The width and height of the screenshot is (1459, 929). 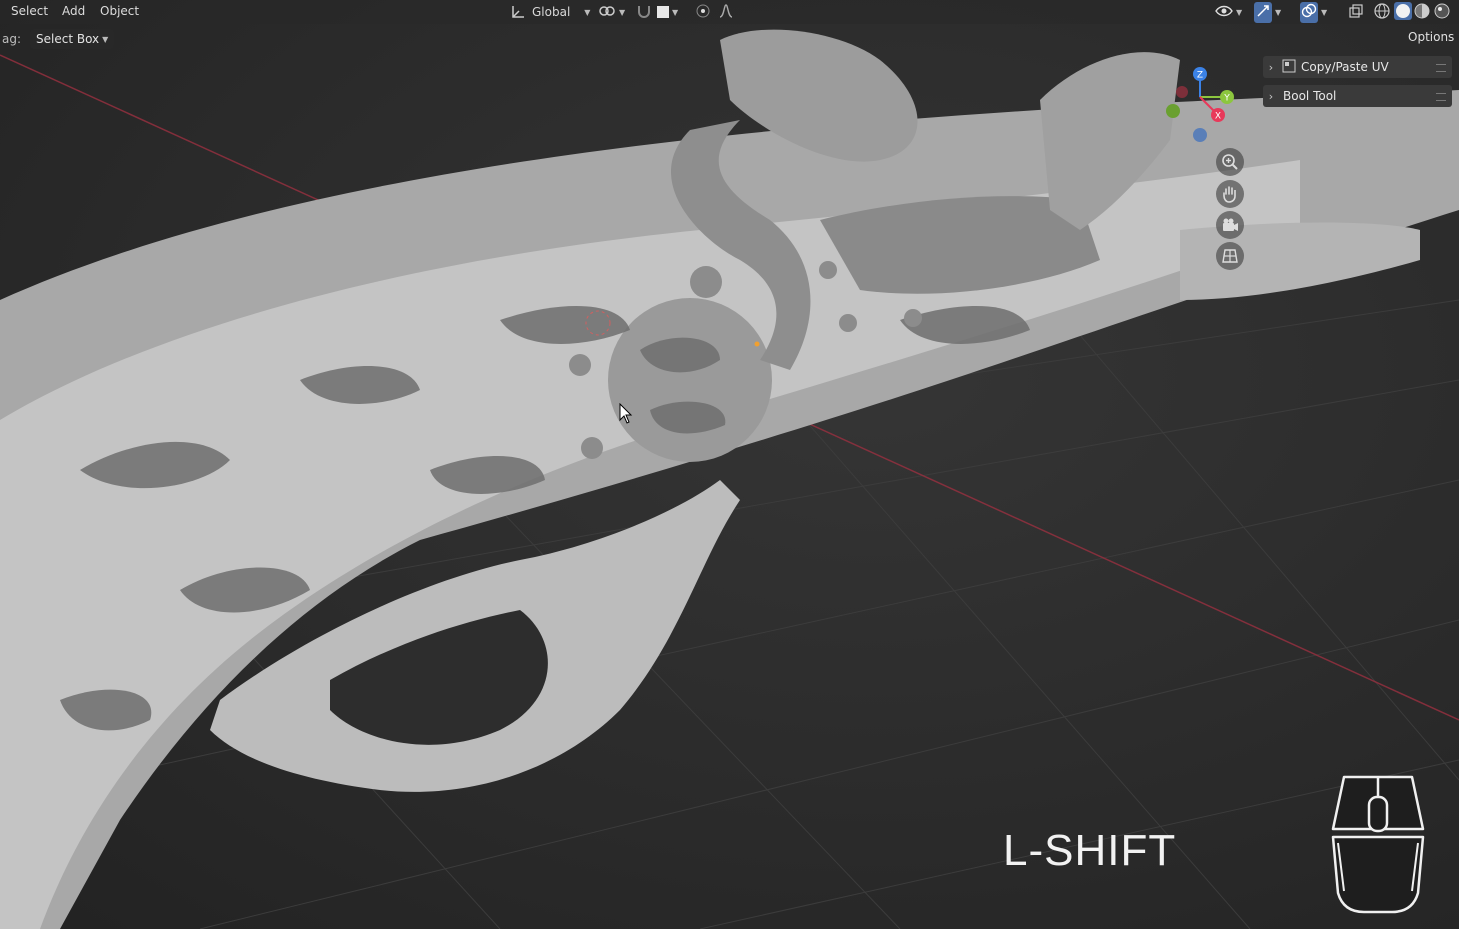 What do you see at coordinates (12, 39) in the screenshot?
I see `drag-label: ag:` at bounding box center [12, 39].